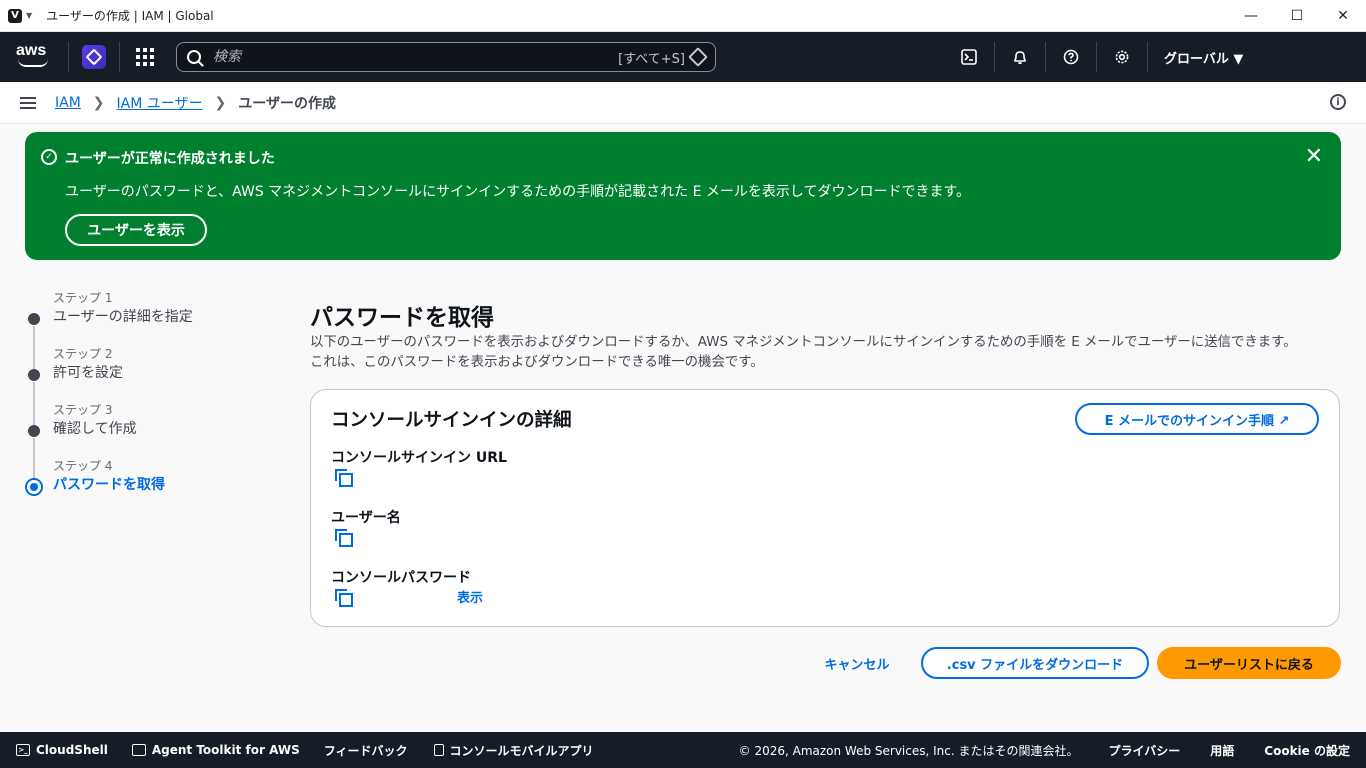  What do you see at coordinates (470, 596) in the screenshot?
I see `show-password-link: 表示` at bounding box center [470, 596].